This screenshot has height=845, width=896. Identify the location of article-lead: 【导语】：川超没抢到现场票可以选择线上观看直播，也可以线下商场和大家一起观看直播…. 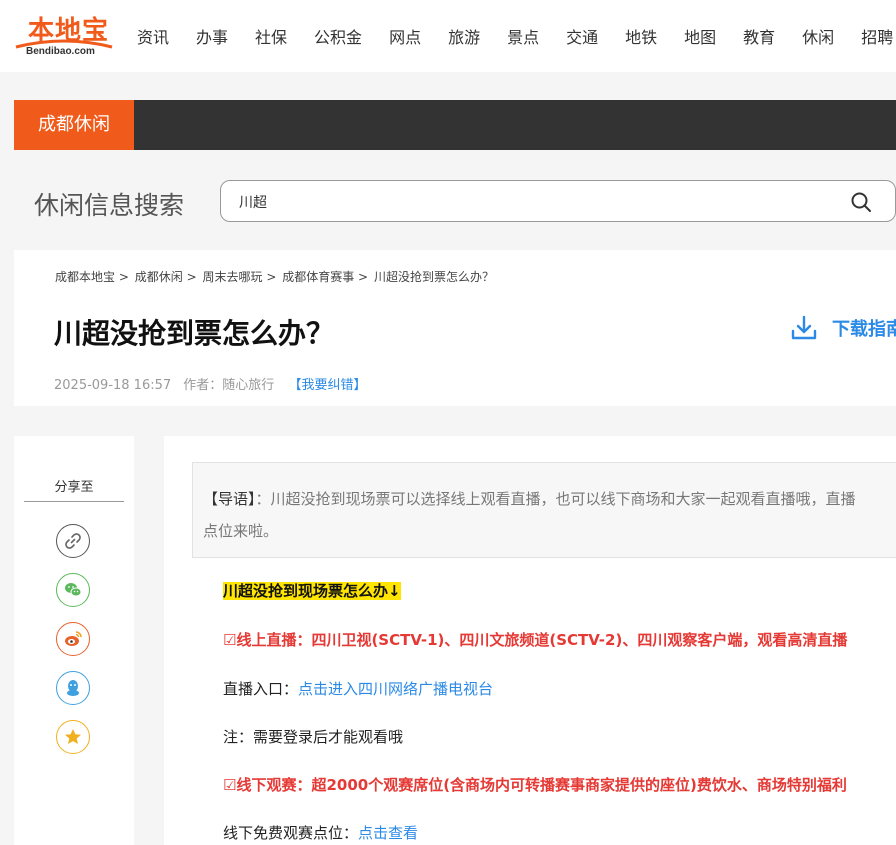
(544, 510).